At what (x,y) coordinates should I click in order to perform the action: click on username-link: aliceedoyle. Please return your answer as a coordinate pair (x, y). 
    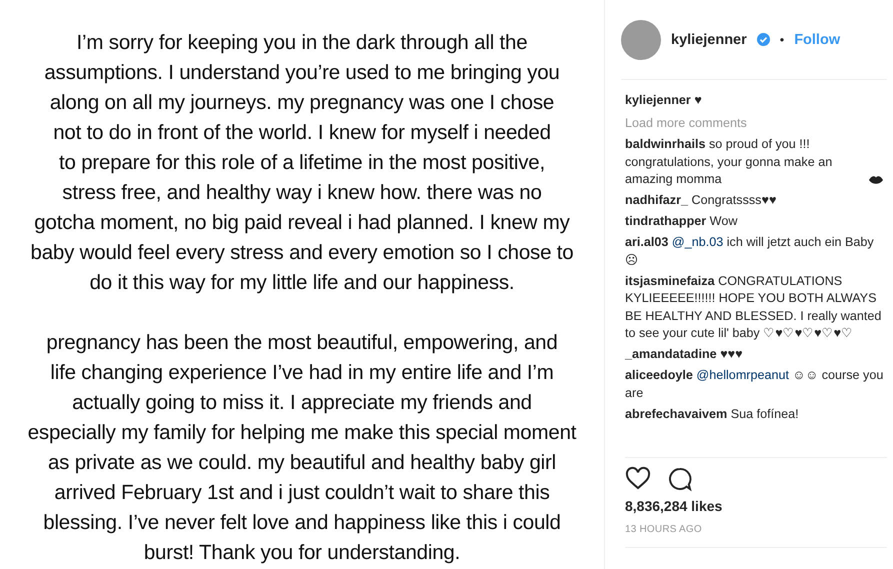
    Looking at the image, I should click on (659, 375).